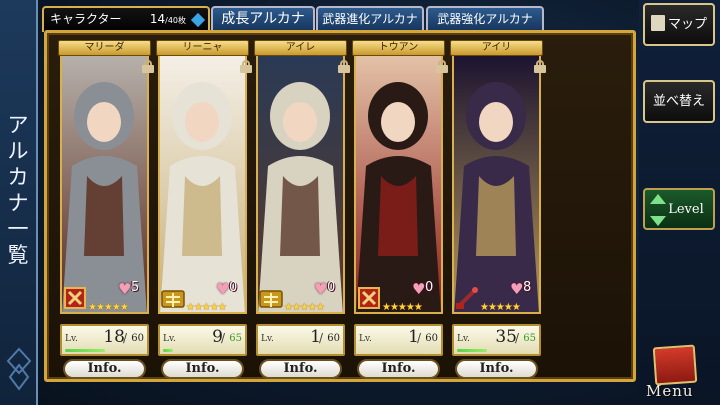 This screenshot has width=720, height=405. Describe the element at coordinates (675, 365) in the screenshot. I see `menu-book-icon` at that location.